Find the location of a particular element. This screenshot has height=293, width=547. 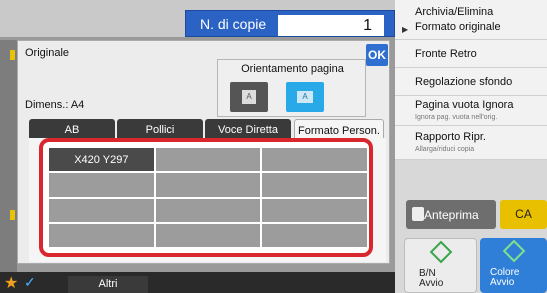

copies-label: N. di copie is located at coordinates (233, 24).